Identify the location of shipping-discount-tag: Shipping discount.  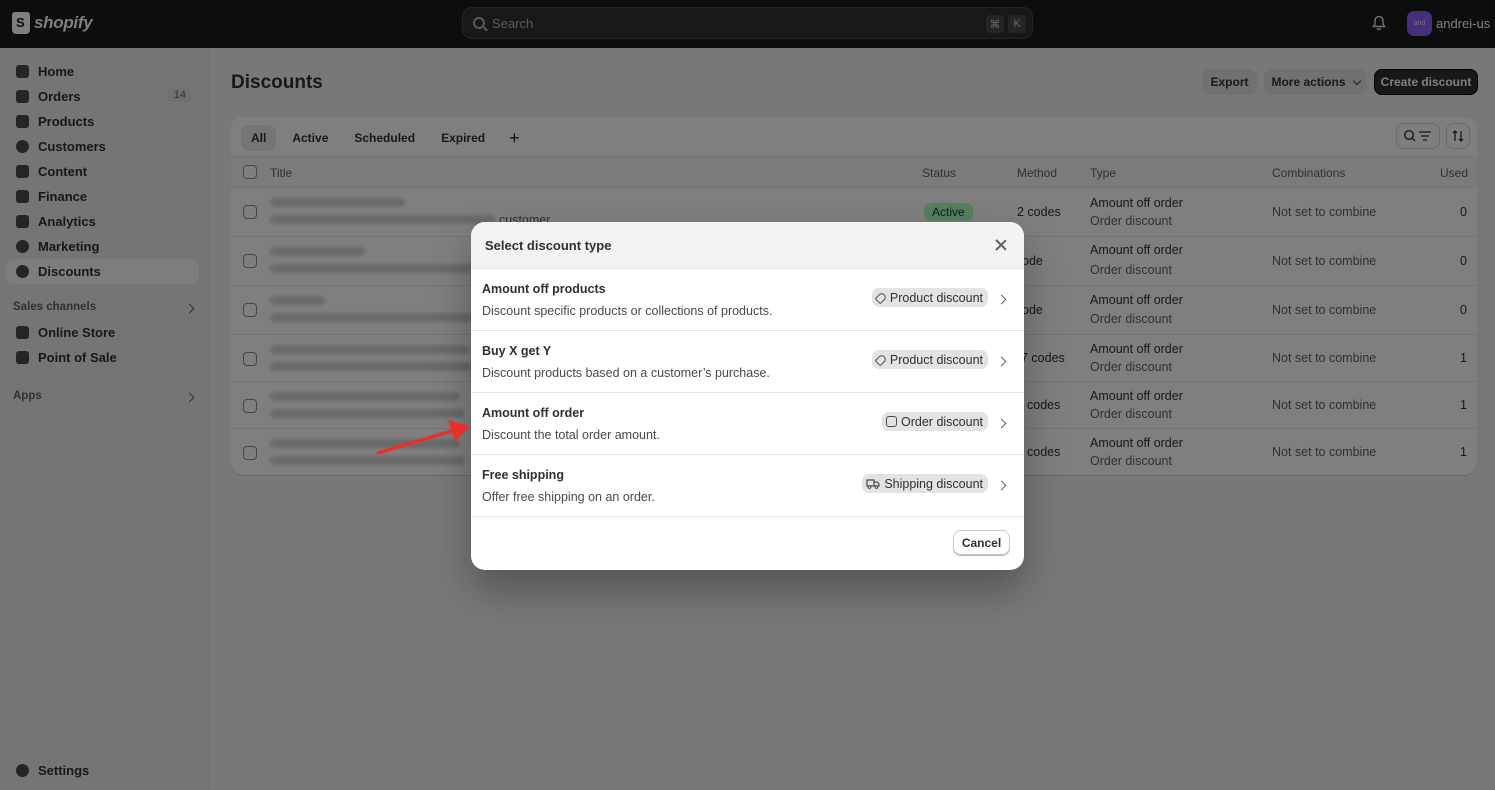
(925, 483).